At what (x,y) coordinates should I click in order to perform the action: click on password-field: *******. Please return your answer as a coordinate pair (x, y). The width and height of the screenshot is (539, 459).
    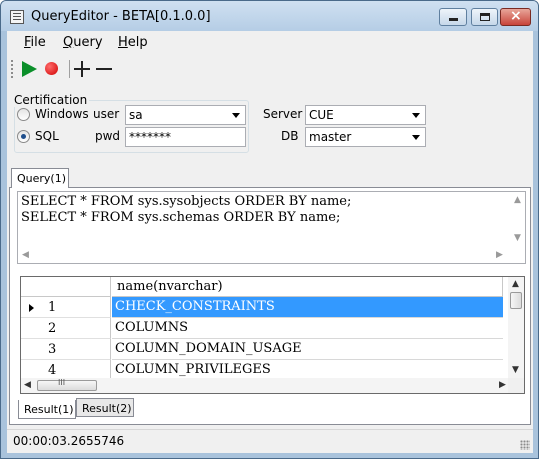
    Looking at the image, I should click on (185, 137).